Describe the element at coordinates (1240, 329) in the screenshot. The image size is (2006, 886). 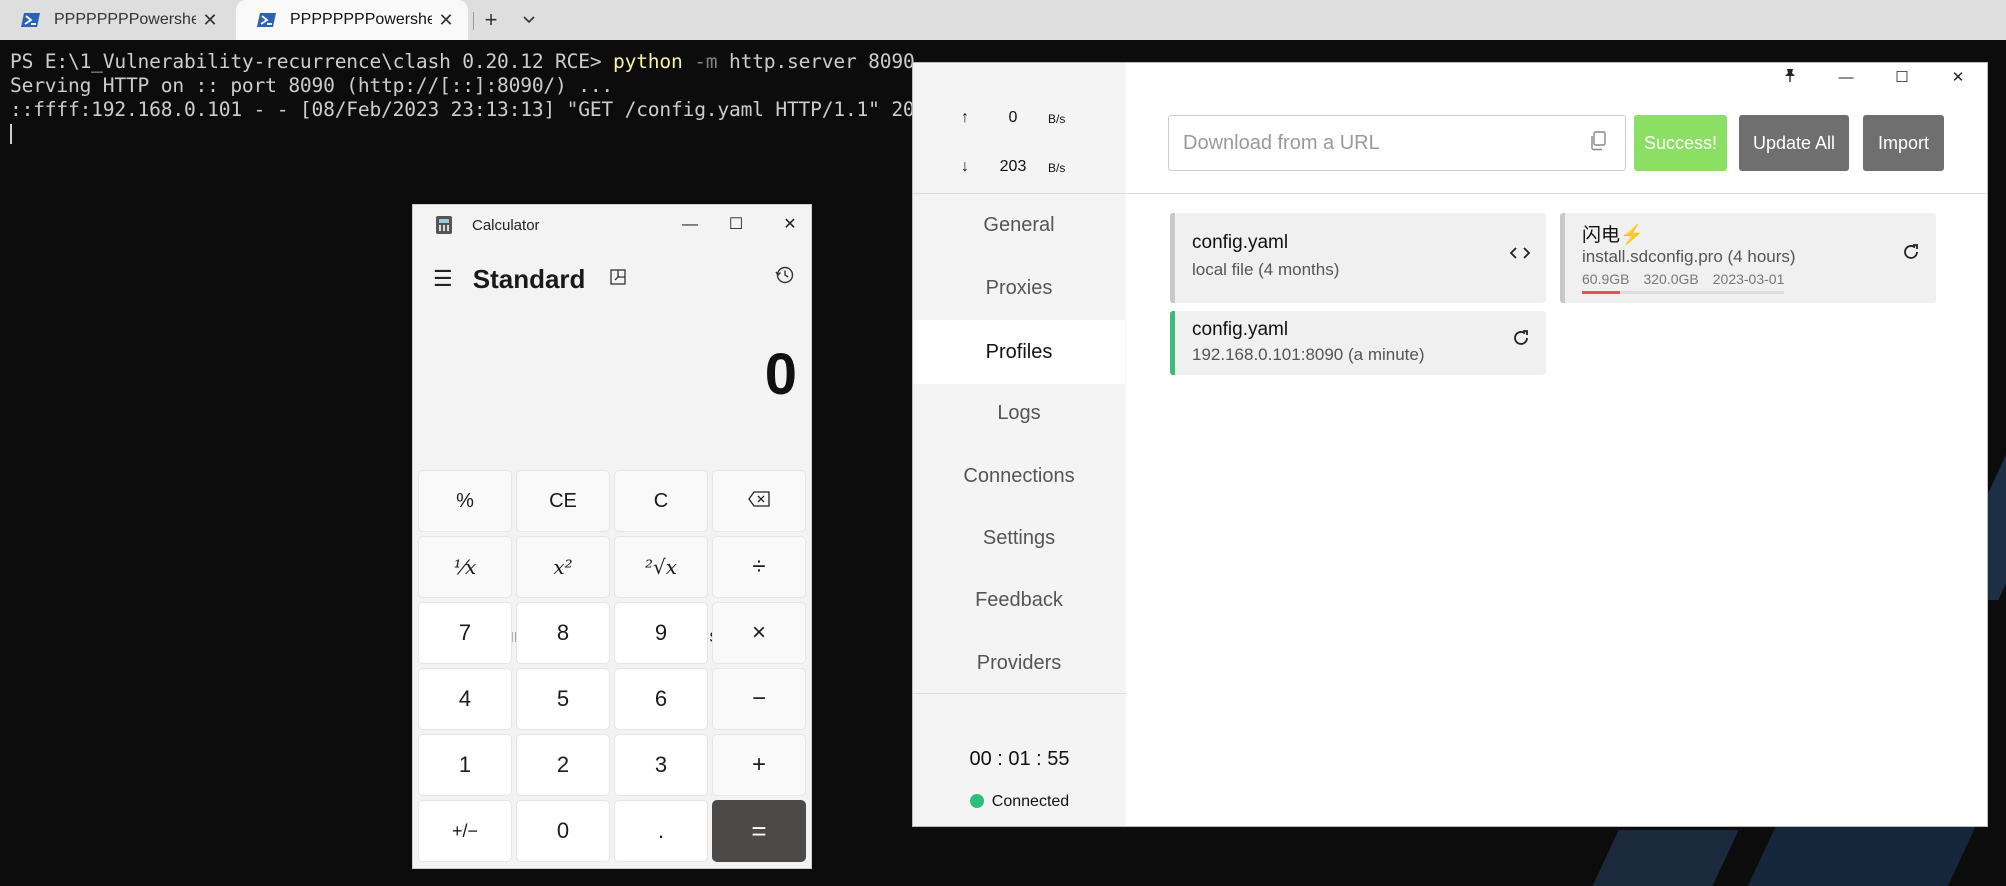
I see `profile-name: config.yaml` at that location.